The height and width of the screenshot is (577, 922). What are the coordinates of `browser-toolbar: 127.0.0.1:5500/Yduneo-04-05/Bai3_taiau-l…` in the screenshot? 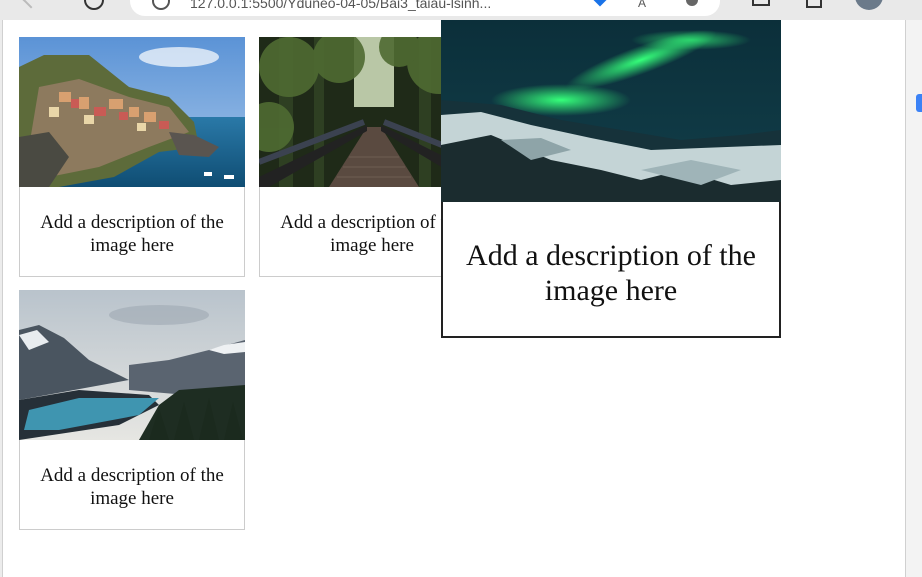 It's located at (461, 10).